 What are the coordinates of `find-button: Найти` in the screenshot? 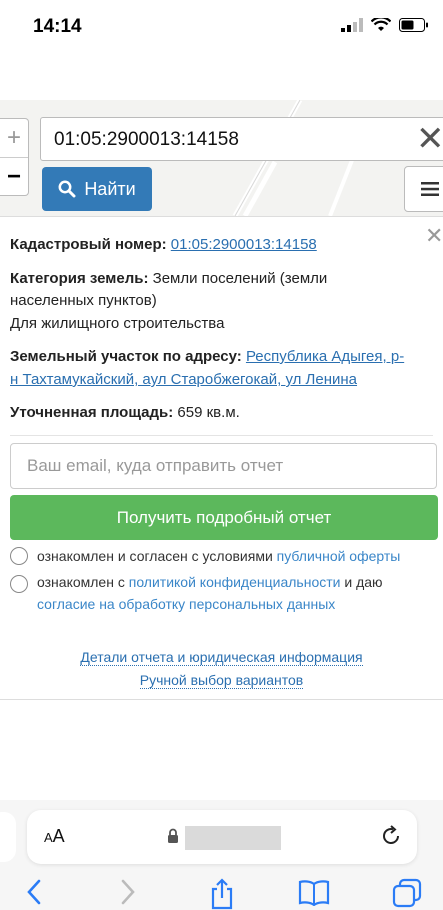 It's located at (97, 189).